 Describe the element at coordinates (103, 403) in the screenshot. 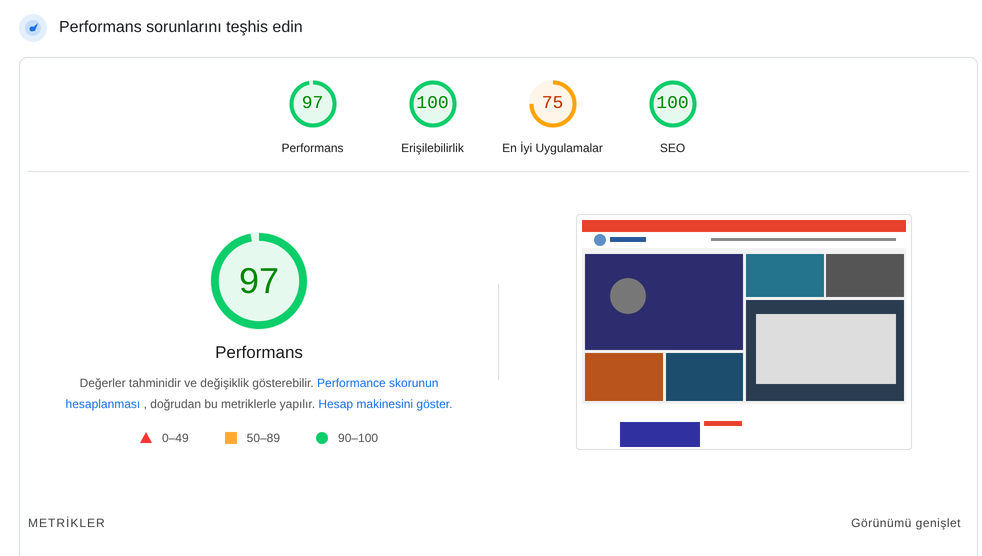

I see `text-link: hesaplanması` at that location.